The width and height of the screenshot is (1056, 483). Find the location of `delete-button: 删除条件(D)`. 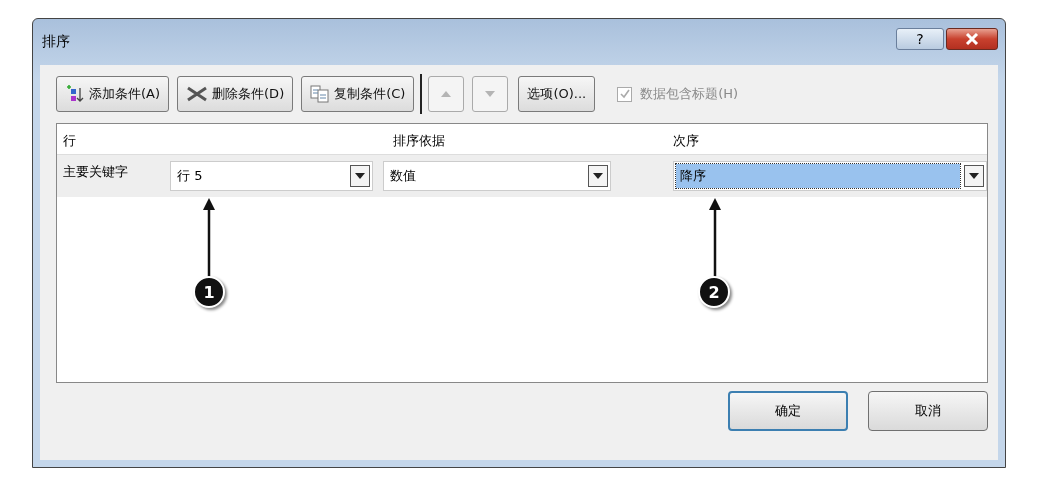

delete-button: 删除条件(D) is located at coordinates (235, 94).